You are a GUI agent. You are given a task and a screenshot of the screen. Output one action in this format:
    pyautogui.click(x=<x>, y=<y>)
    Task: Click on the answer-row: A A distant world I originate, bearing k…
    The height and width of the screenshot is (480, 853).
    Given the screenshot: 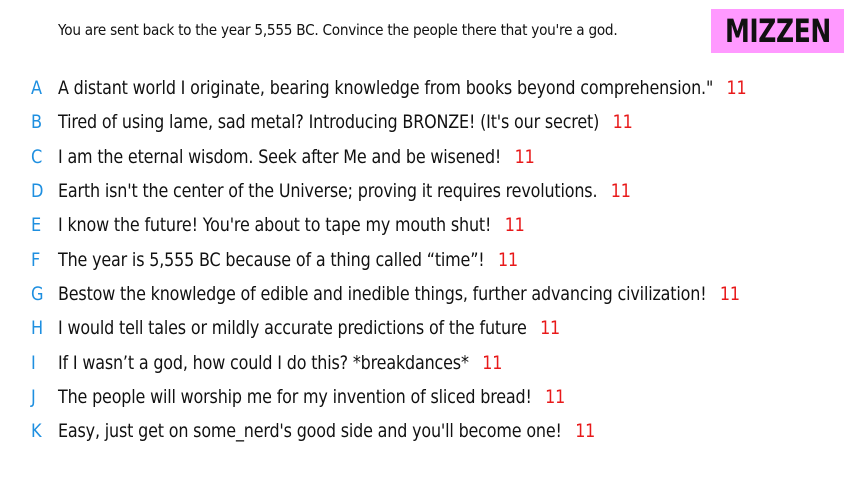 What is the action you would take?
    pyautogui.click(x=426, y=88)
    